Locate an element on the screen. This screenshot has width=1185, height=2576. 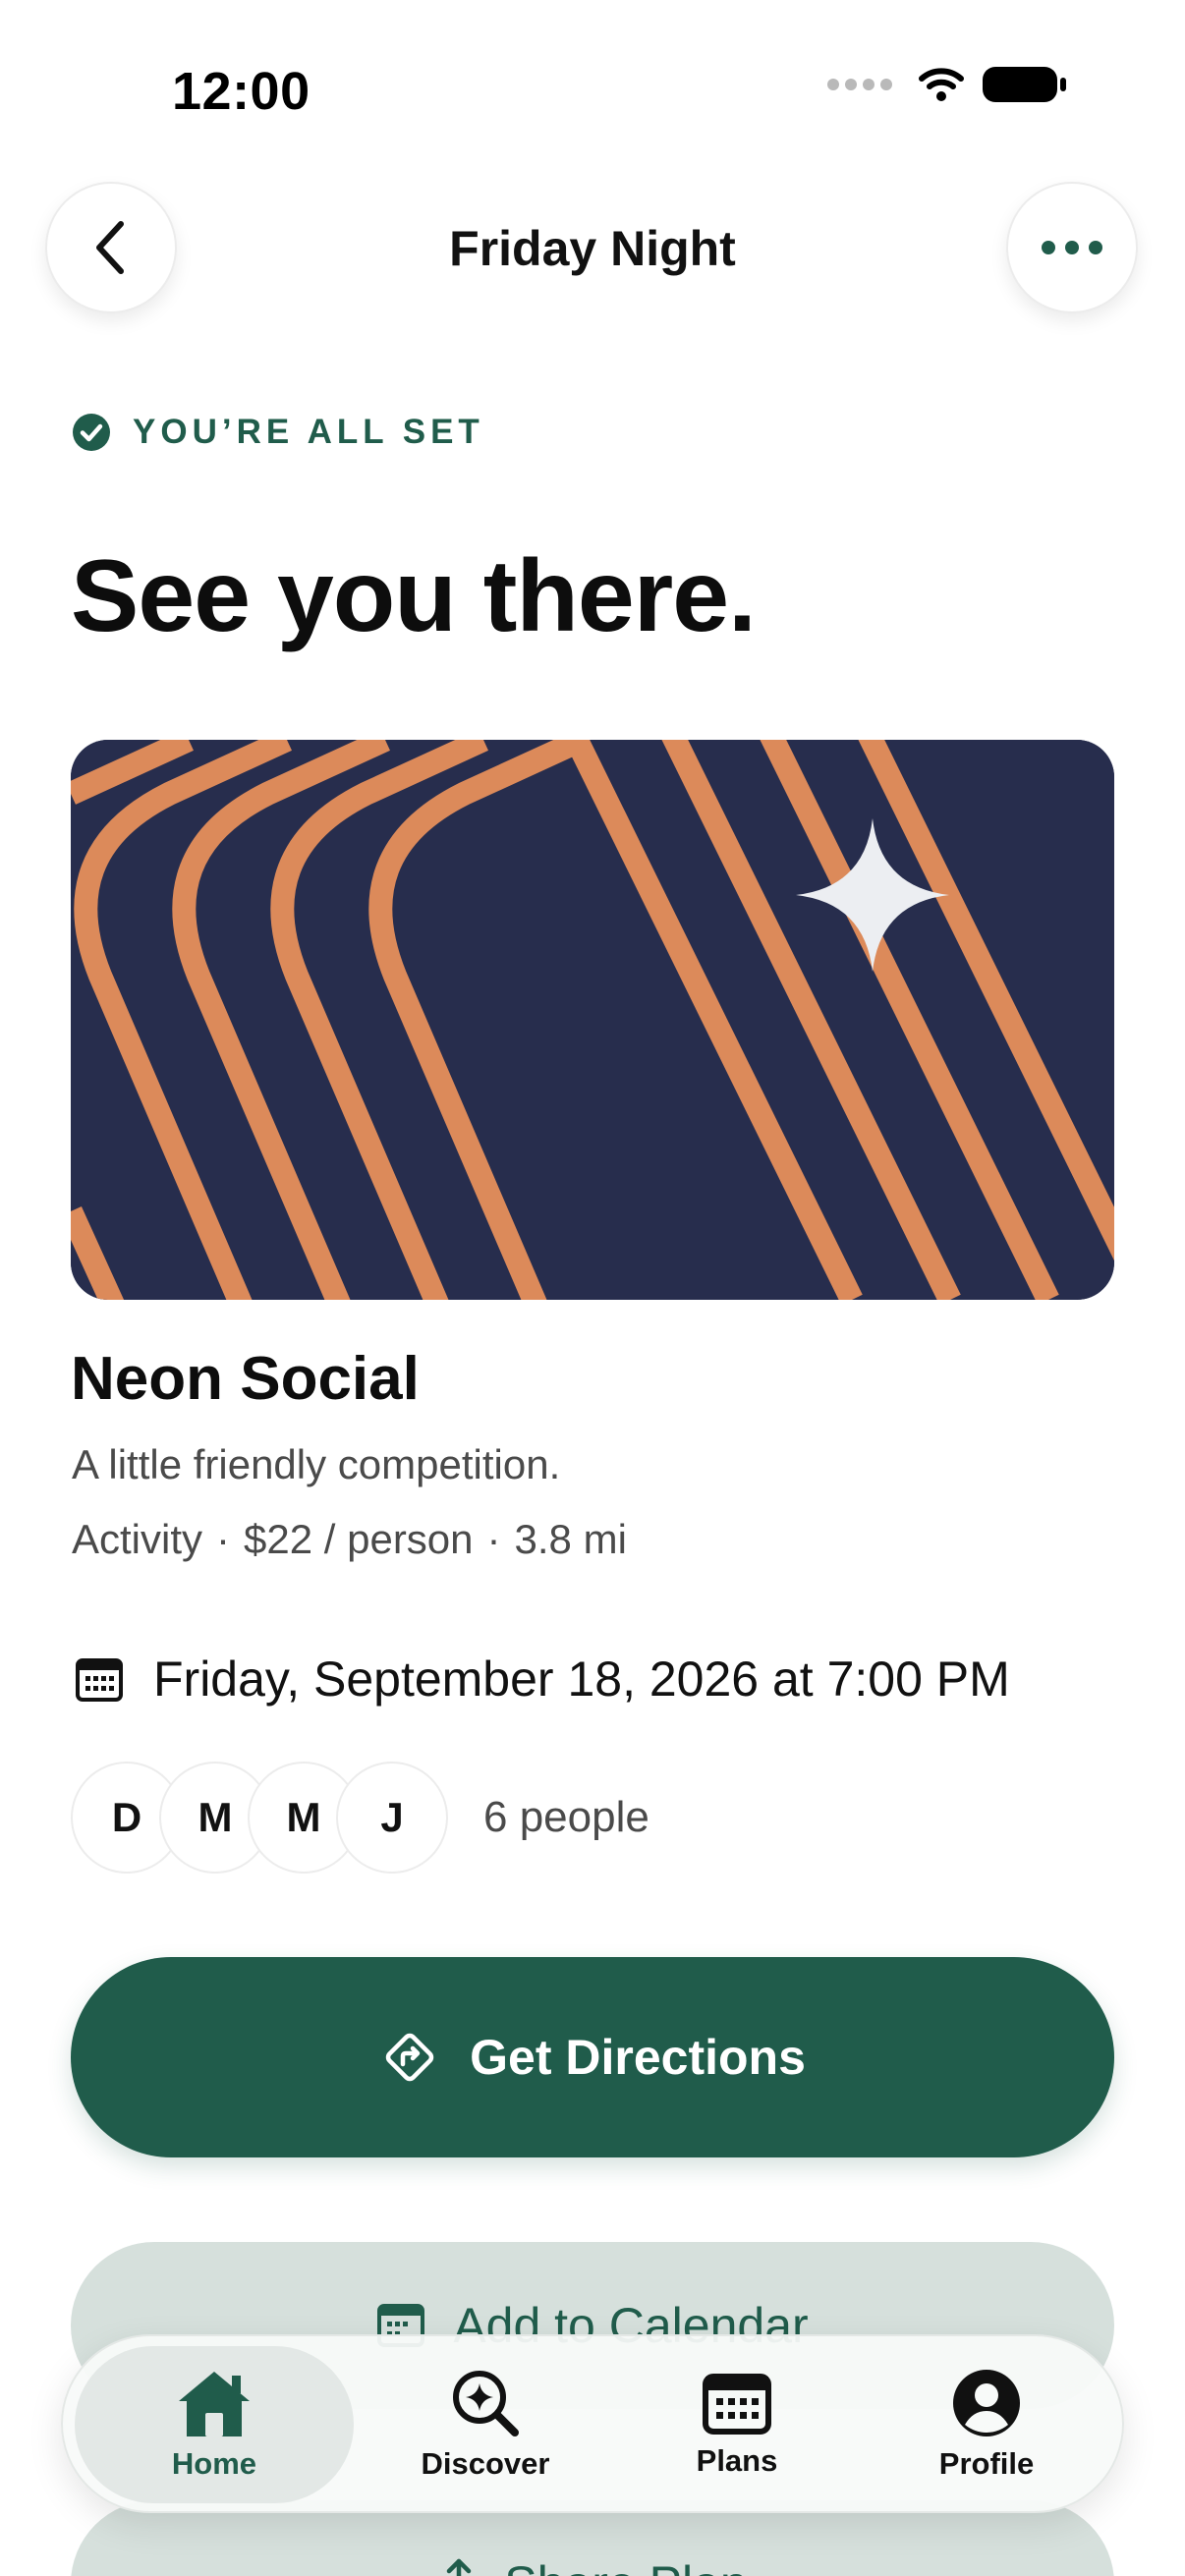
profile-icon is located at coordinates (987, 2403).